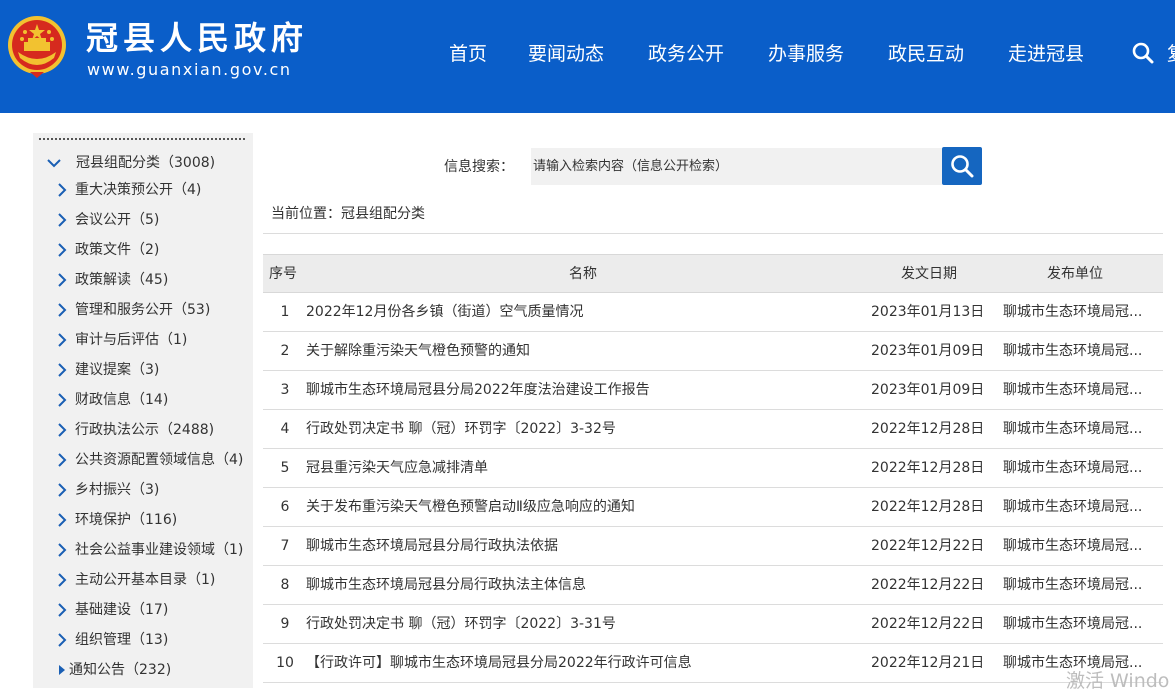 The image size is (1175, 693). What do you see at coordinates (37, 47) in the screenshot?
I see `national-emblem-icon` at bounding box center [37, 47].